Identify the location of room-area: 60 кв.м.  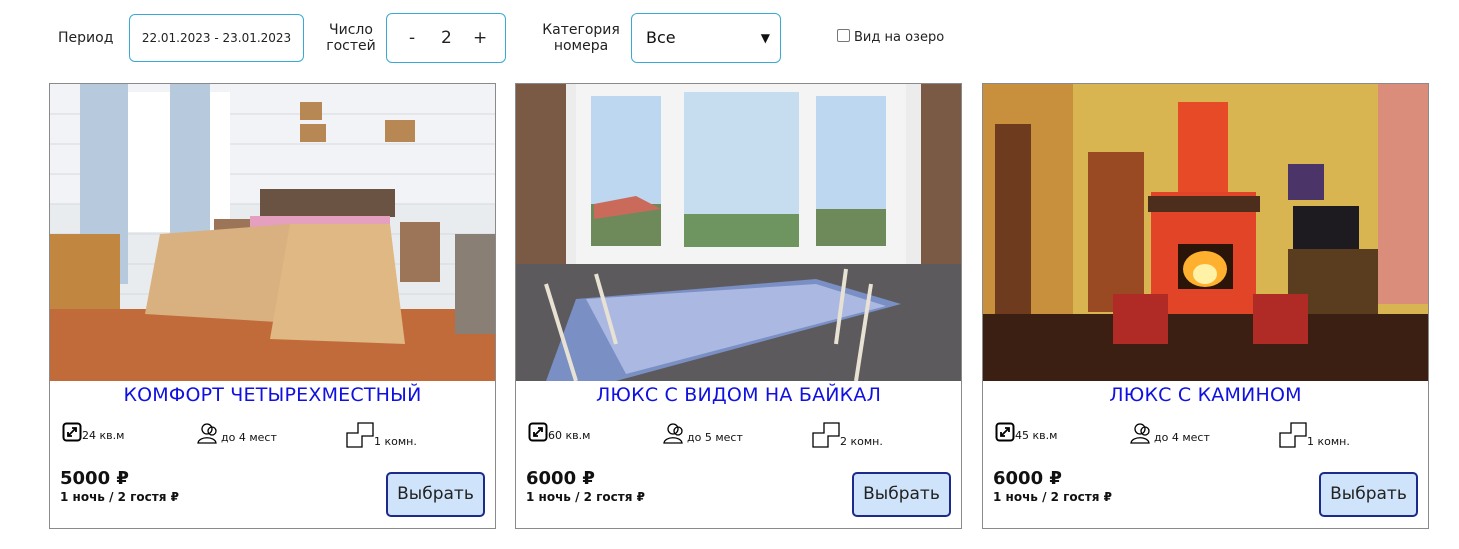
(559, 432).